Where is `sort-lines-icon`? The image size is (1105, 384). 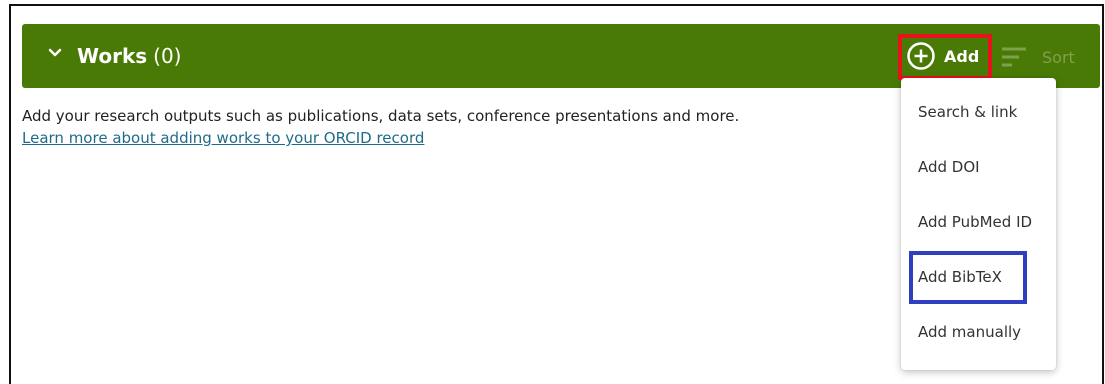
sort-lines-icon is located at coordinates (1014, 57).